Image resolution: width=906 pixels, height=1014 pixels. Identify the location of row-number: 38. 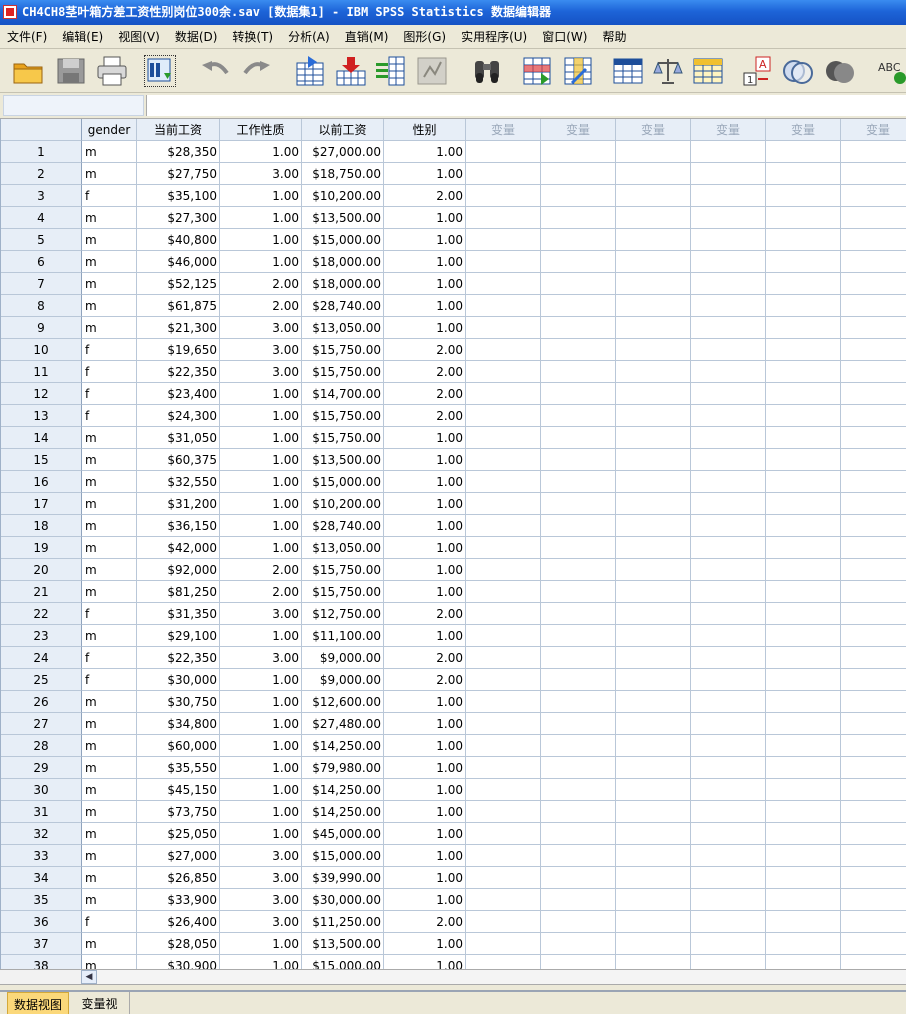
(41, 962).